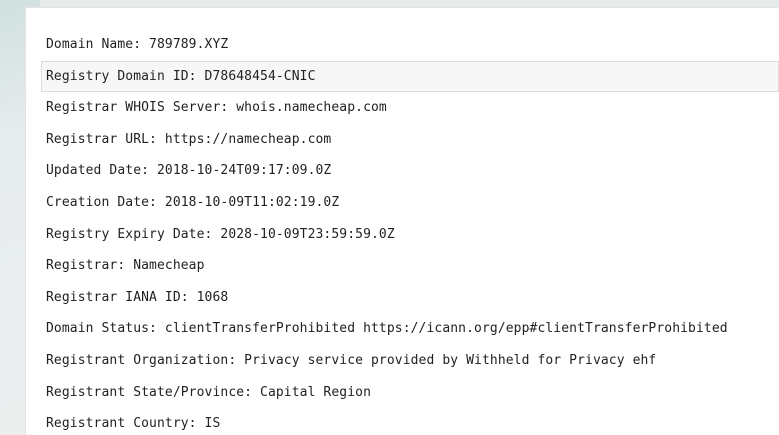 The height and width of the screenshot is (435, 779). What do you see at coordinates (137, 44) in the screenshot?
I see `whois-line-domain-name: Domain Name: 789789.XYZ` at bounding box center [137, 44].